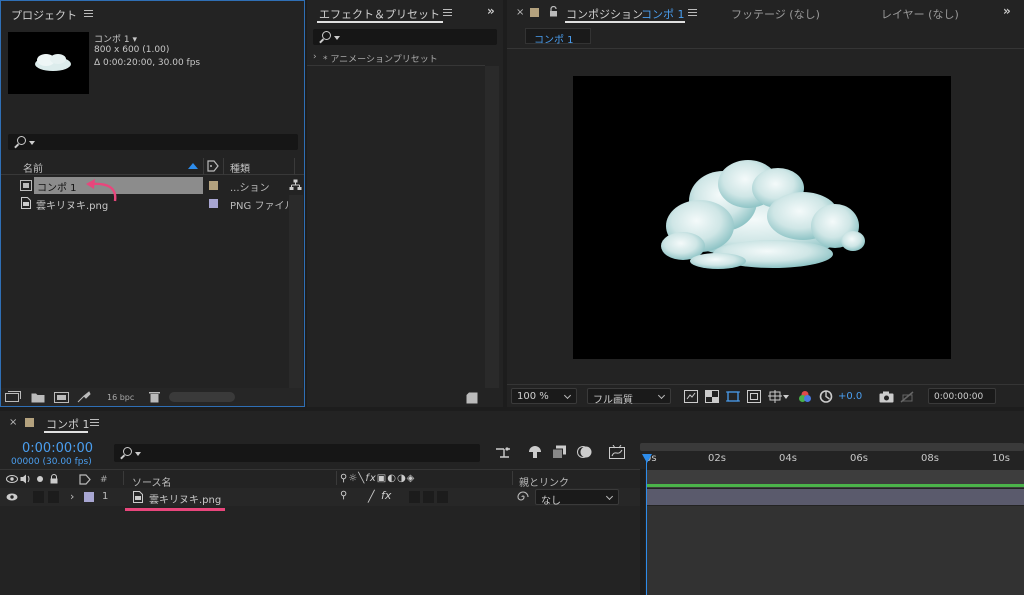  What do you see at coordinates (40, 479) in the screenshot?
I see `solo-dot-icon` at bounding box center [40, 479].